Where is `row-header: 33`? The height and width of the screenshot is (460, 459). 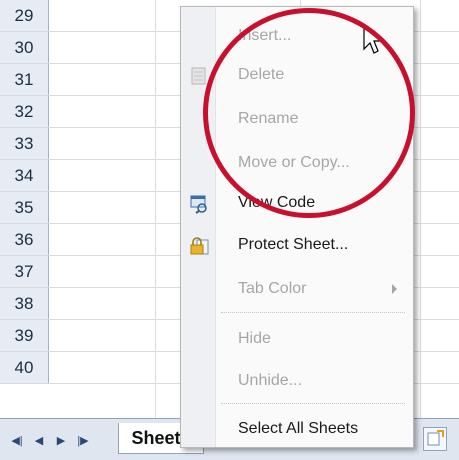
row-header: 33 is located at coordinates (24, 143).